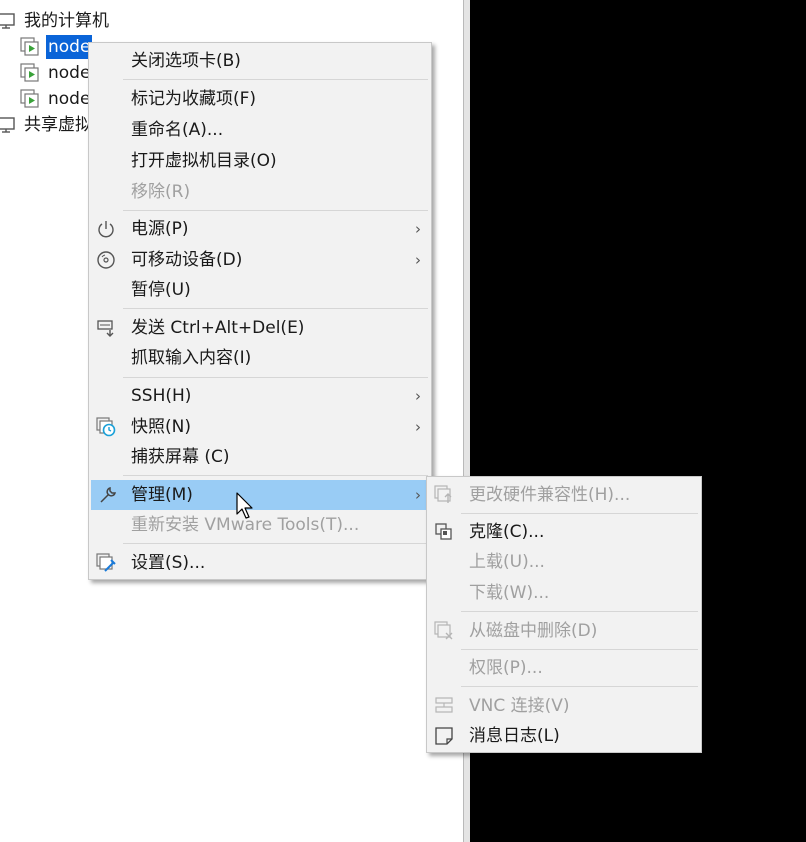 The image size is (806, 842). Describe the element at coordinates (443, 494) in the screenshot. I see `upgrade-icon` at that location.